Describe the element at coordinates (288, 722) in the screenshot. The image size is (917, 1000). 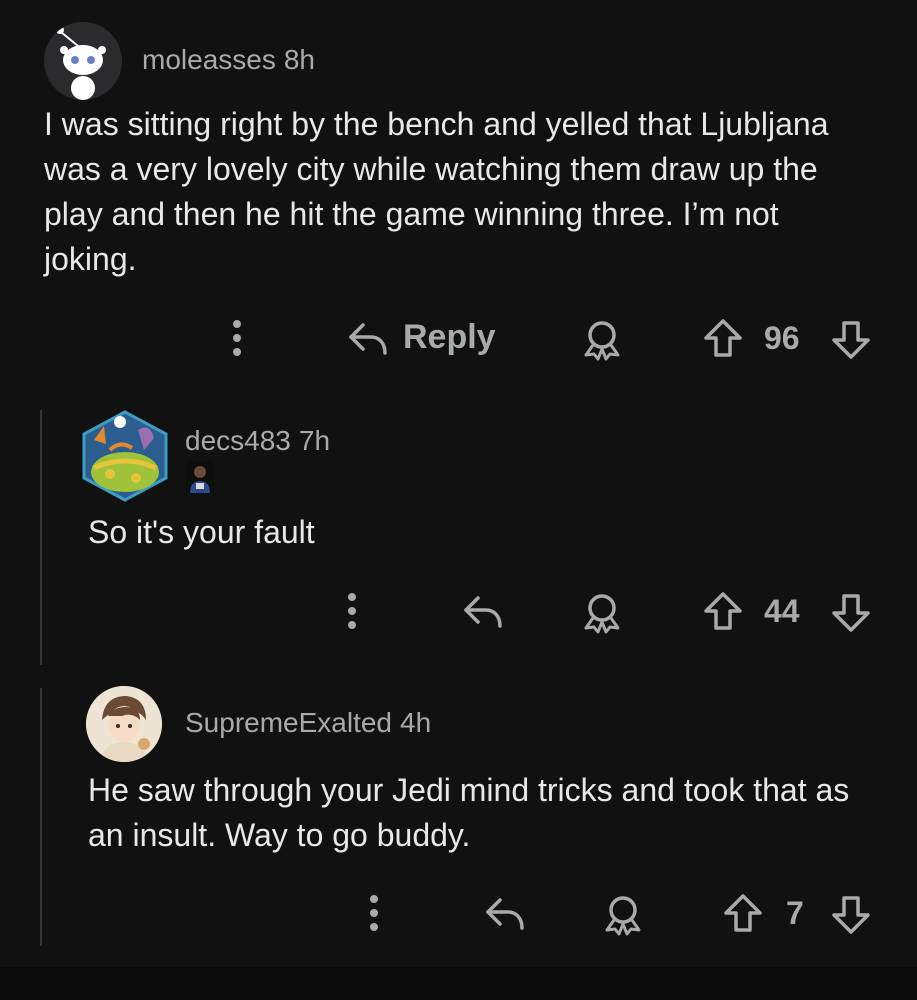
I see `username: SupremeExalted` at that location.